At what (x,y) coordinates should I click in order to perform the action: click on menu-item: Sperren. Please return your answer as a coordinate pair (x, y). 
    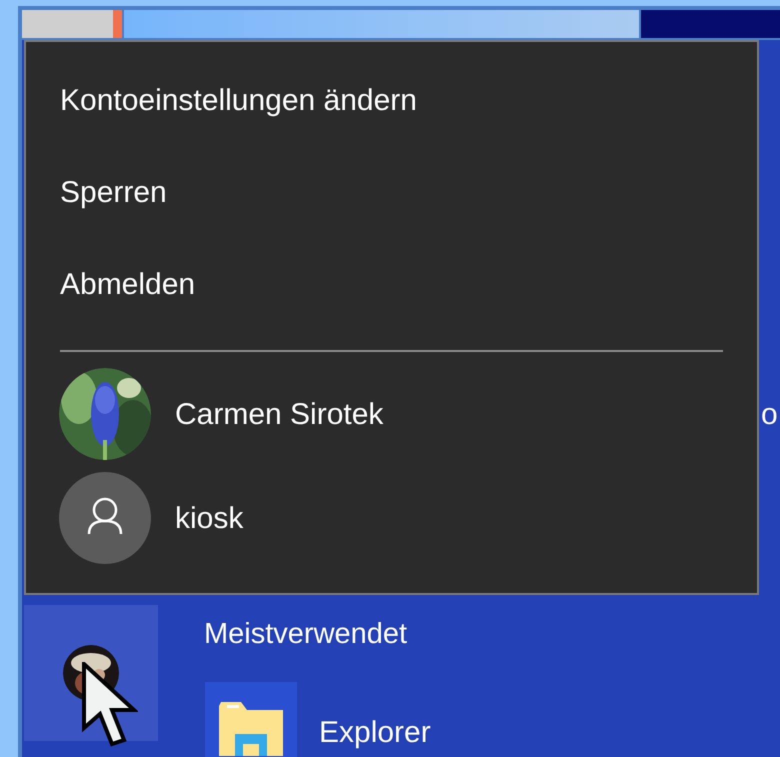
    Looking at the image, I should click on (391, 192).